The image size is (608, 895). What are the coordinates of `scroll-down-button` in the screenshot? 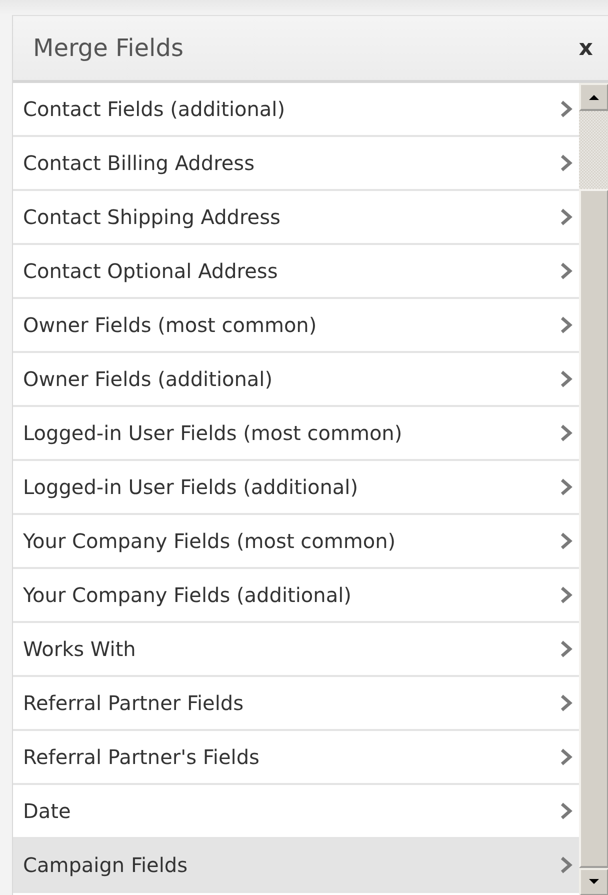 It's located at (593, 881).